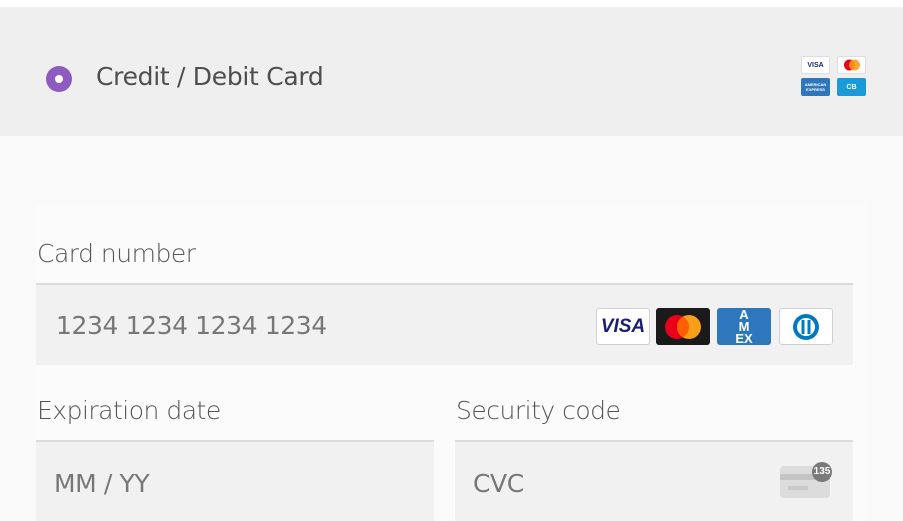 Image resolution: width=903 pixels, height=521 pixels. I want to click on cvc-hint-number: 135, so click(822, 471).